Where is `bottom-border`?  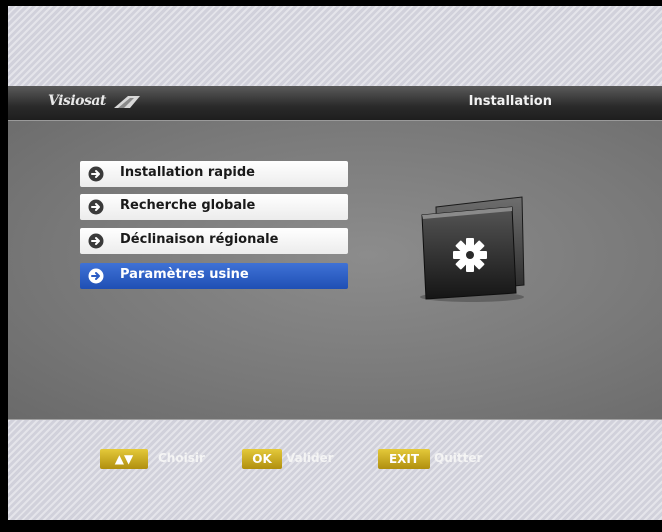
bottom-border is located at coordinates (331, 526).